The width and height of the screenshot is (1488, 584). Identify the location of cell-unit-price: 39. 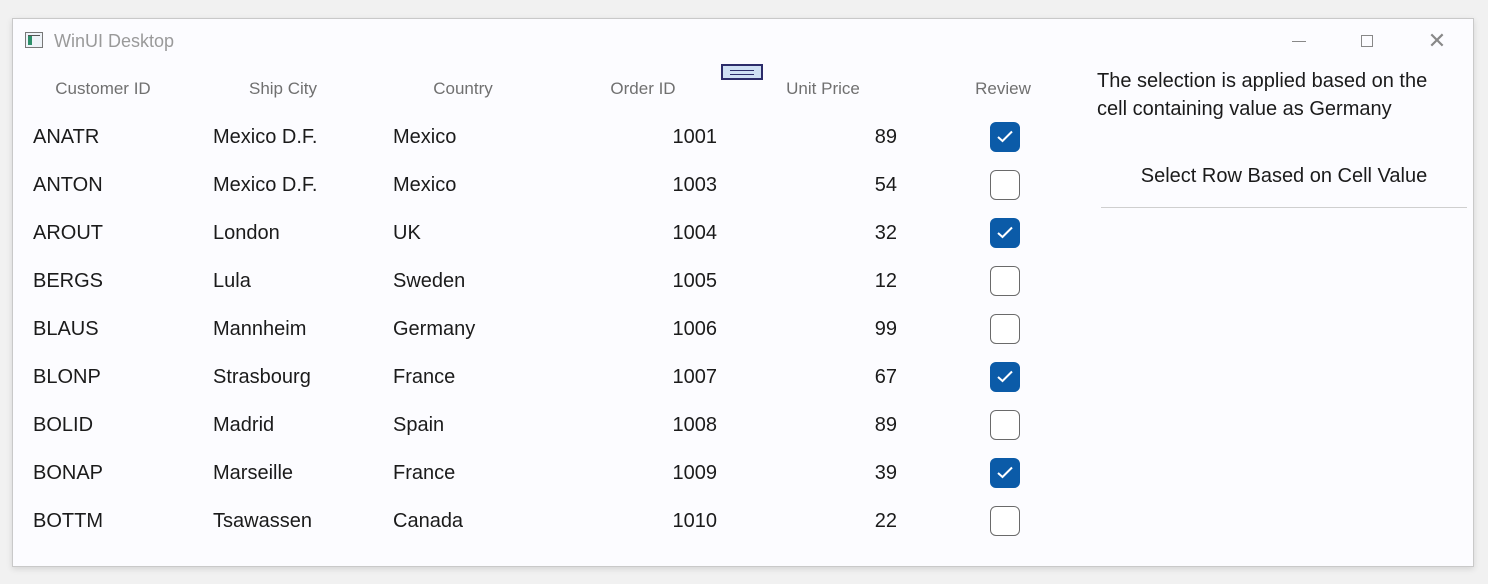
(825, 473).